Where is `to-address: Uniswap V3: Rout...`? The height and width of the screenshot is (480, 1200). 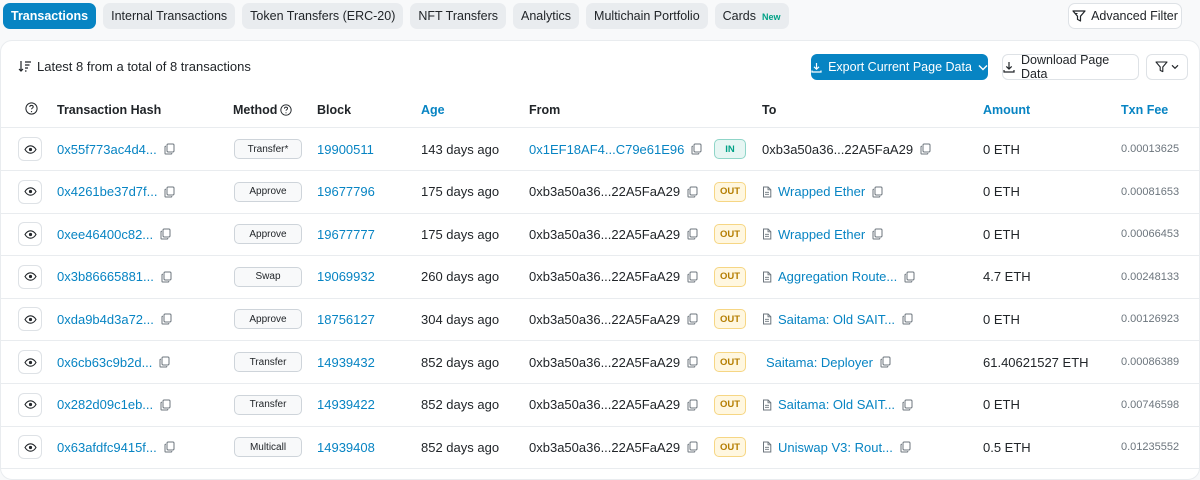 to-address: Uniswap V3: Rout... is located at coordinates (835, 447).